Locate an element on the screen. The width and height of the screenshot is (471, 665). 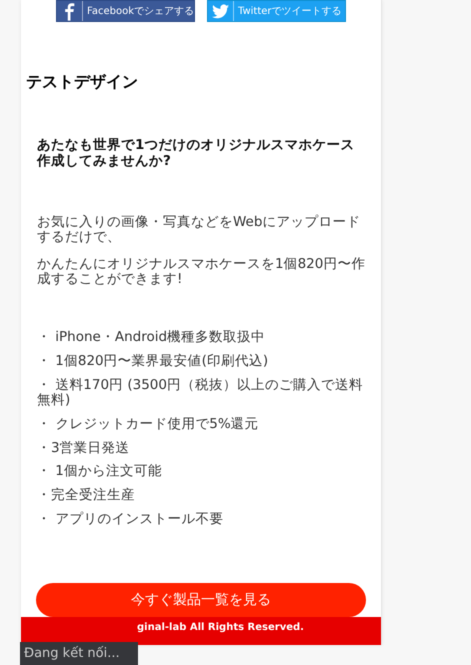
paragraph: かんたんにオリジナルスマホケースを1個820円〜作成することができます! is located at coordinates (201, 271).